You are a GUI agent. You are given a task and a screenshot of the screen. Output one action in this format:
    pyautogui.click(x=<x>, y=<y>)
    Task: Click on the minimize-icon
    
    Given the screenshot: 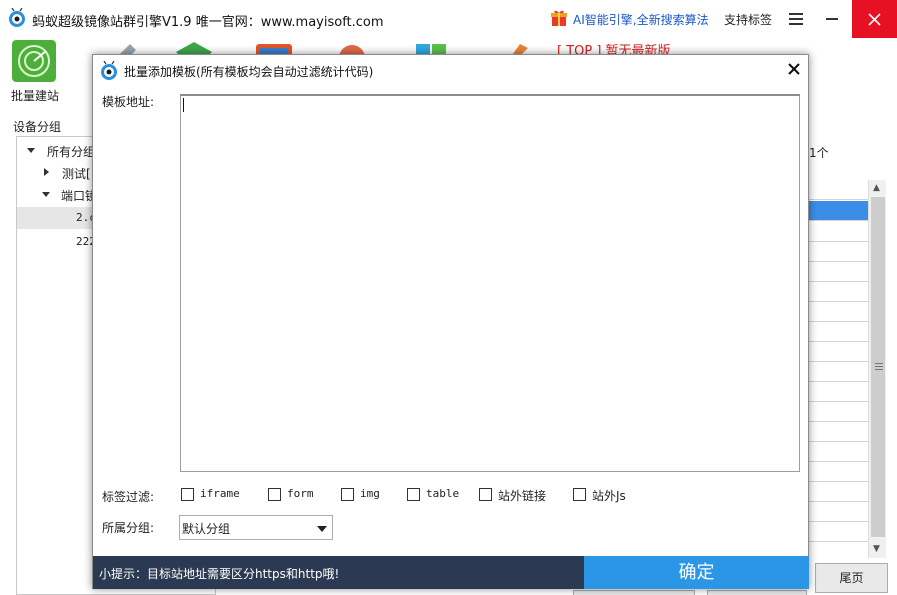 What is the action you would take?
    pyautogui.click(x=832, y=19)
    